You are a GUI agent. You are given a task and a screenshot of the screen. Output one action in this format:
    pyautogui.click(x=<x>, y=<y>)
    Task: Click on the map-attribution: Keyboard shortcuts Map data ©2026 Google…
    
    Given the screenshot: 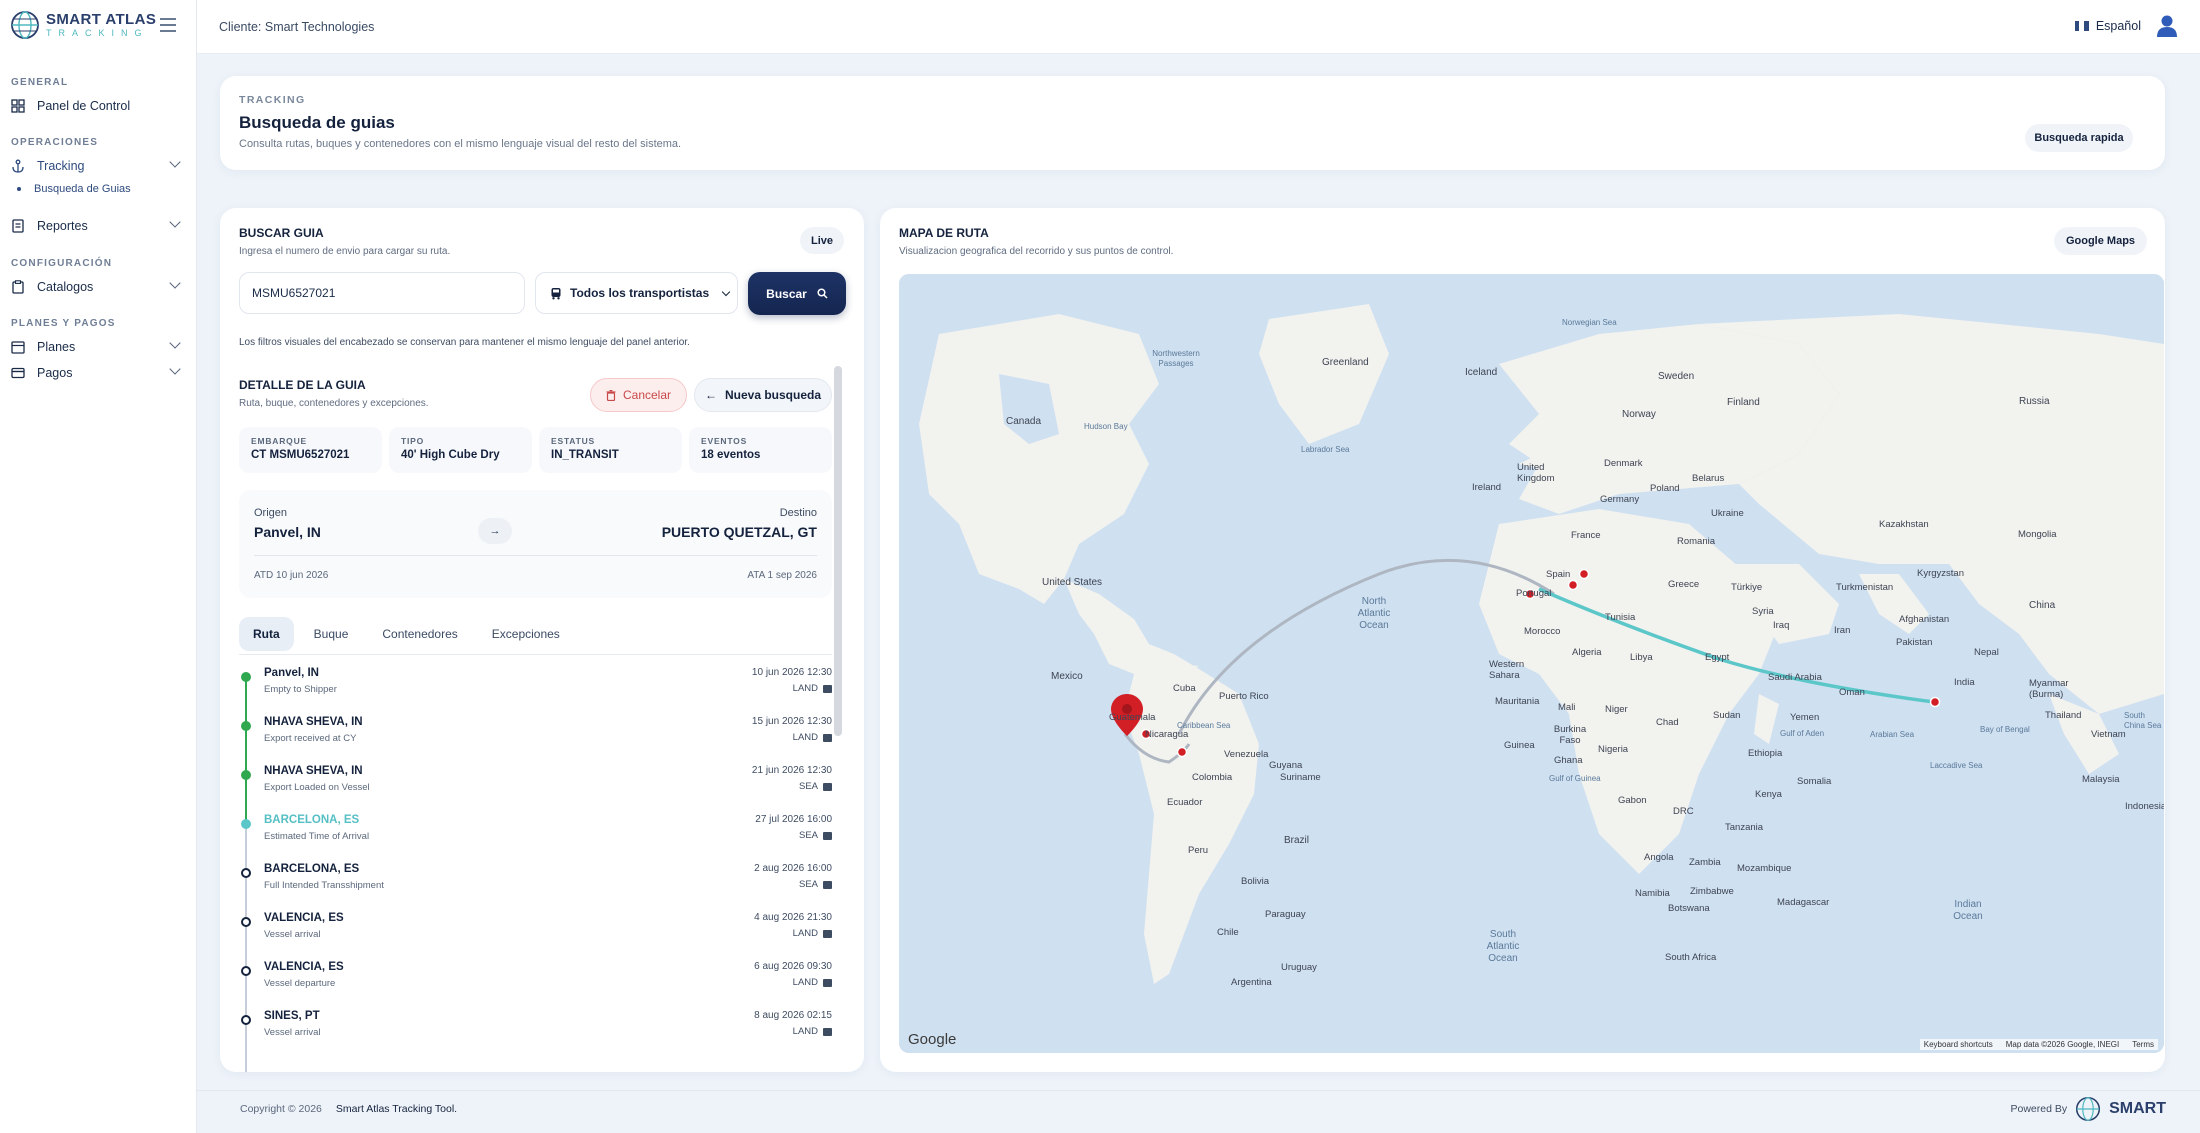 What is the action you would take?
    pyautogui.click(x=2038, y=1044)
    